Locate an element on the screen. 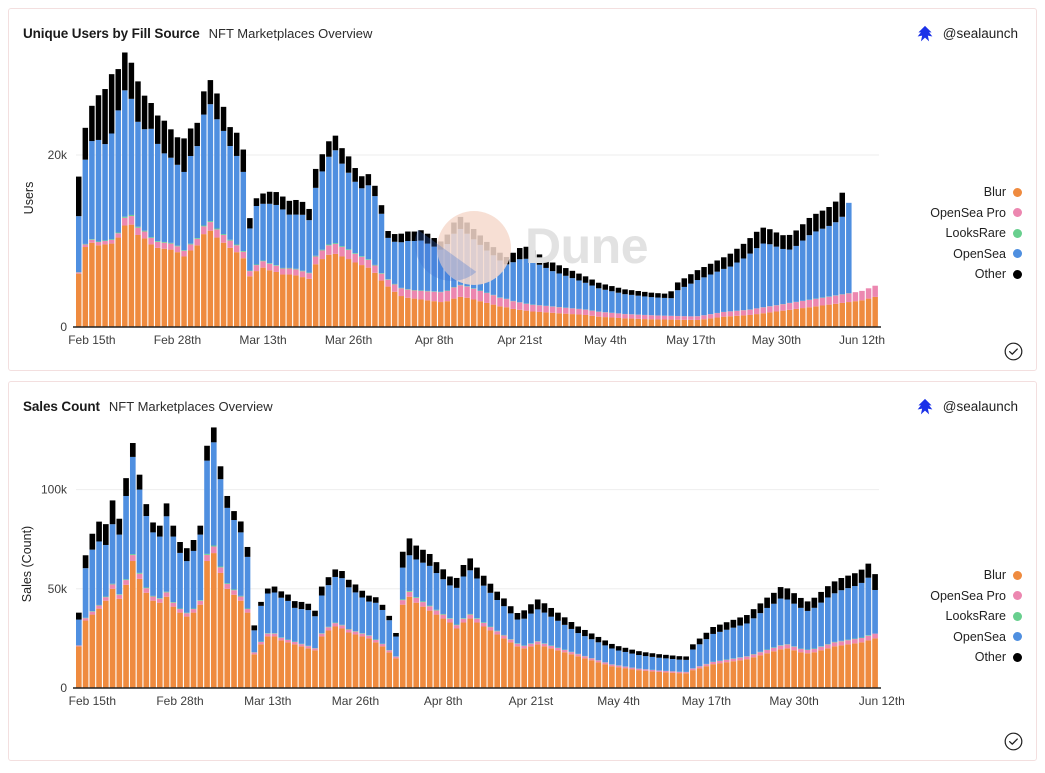 Image resolution: width=1045 pixels, height=773 pixels. page-title: Sales Count is located at coordinates (61, 406).